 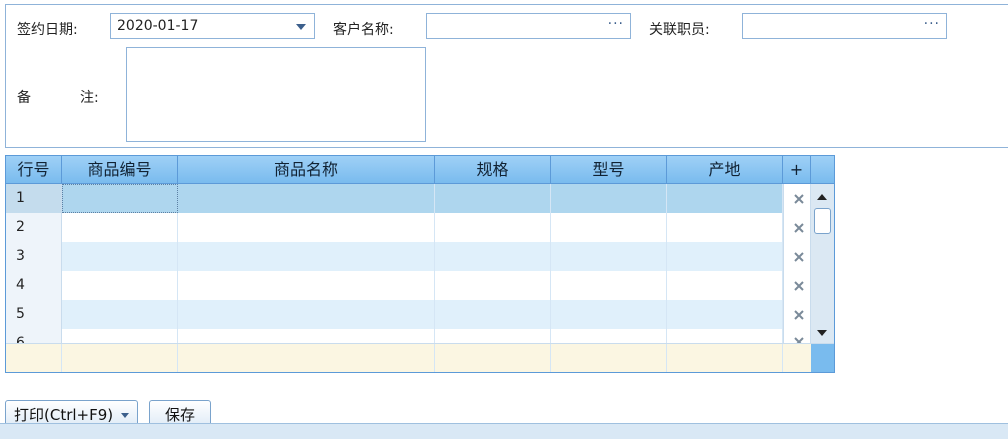 What do you see at coordinates (797, 265) in the screenshot?
I see `delete-column` at bounding box center [797, 265].